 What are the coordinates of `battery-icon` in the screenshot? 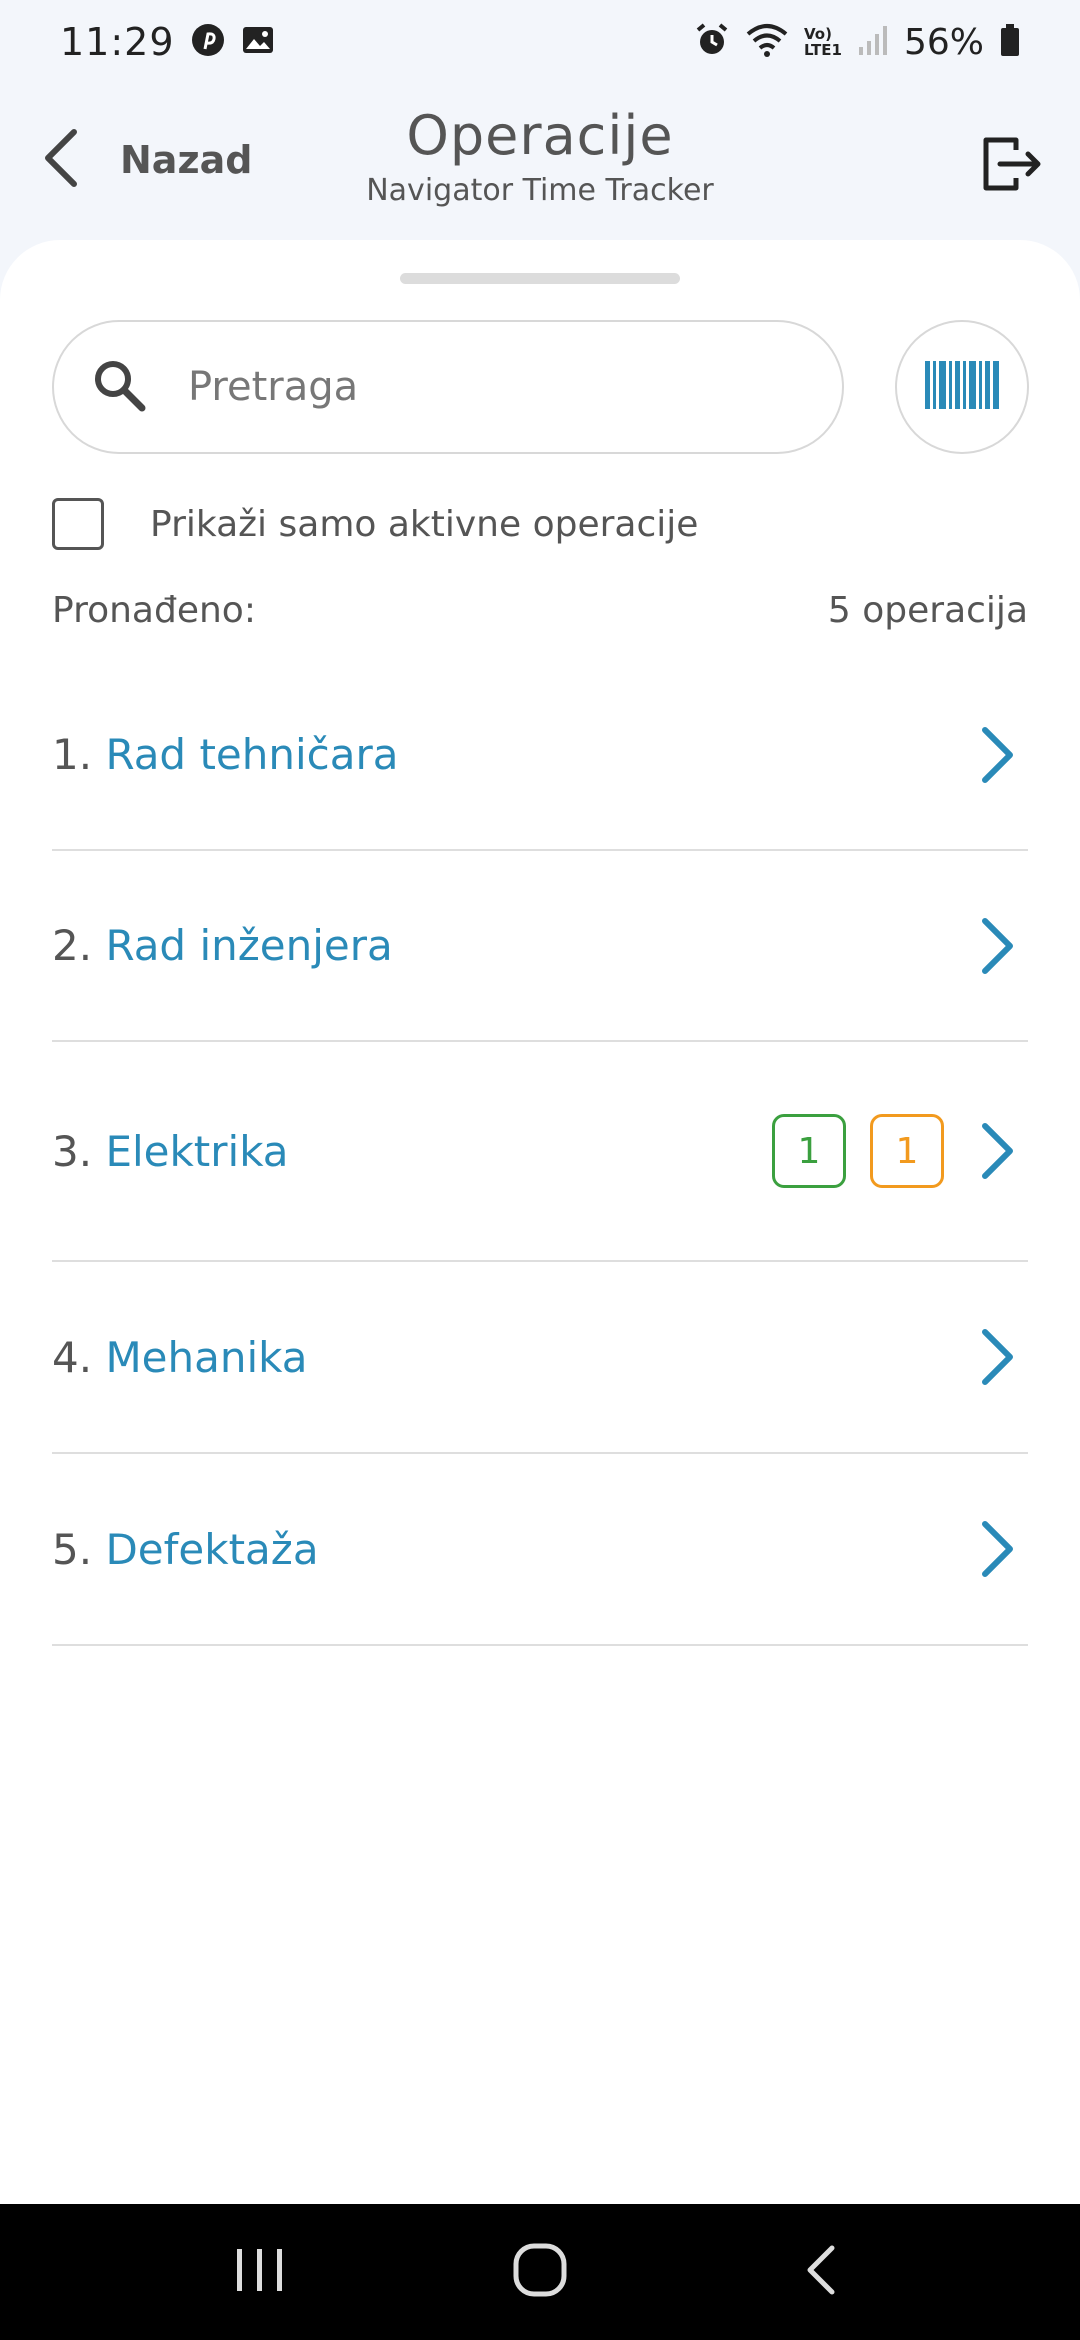 It's located at (1010, 42).